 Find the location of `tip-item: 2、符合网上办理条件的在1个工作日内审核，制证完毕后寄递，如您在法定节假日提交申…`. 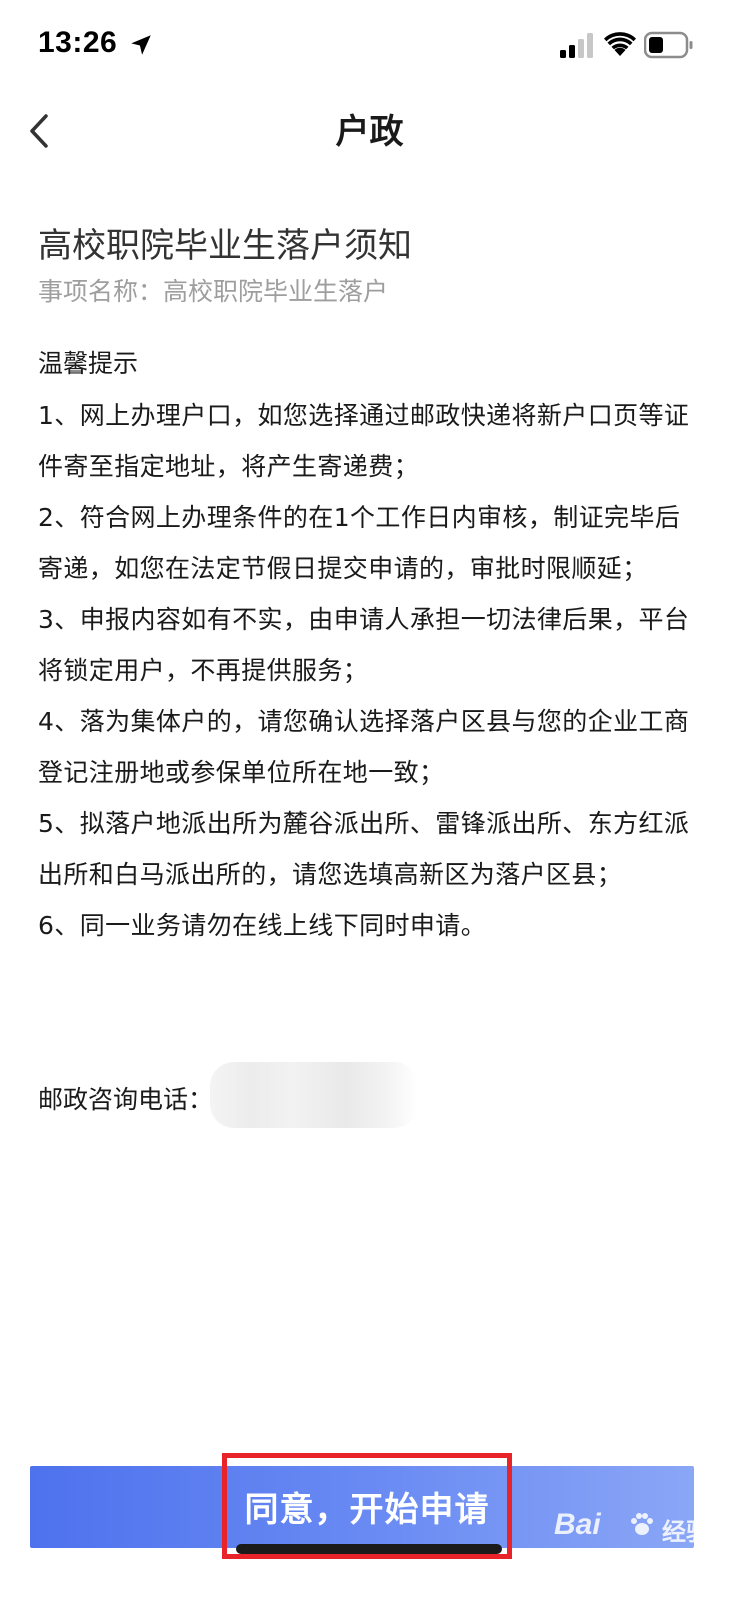

tip-item: 2、符合网上办理条件的在1个工作日内审核，制证完毕后寄递，如您在法定节假日提交申… is located at coordinates (359, 543).